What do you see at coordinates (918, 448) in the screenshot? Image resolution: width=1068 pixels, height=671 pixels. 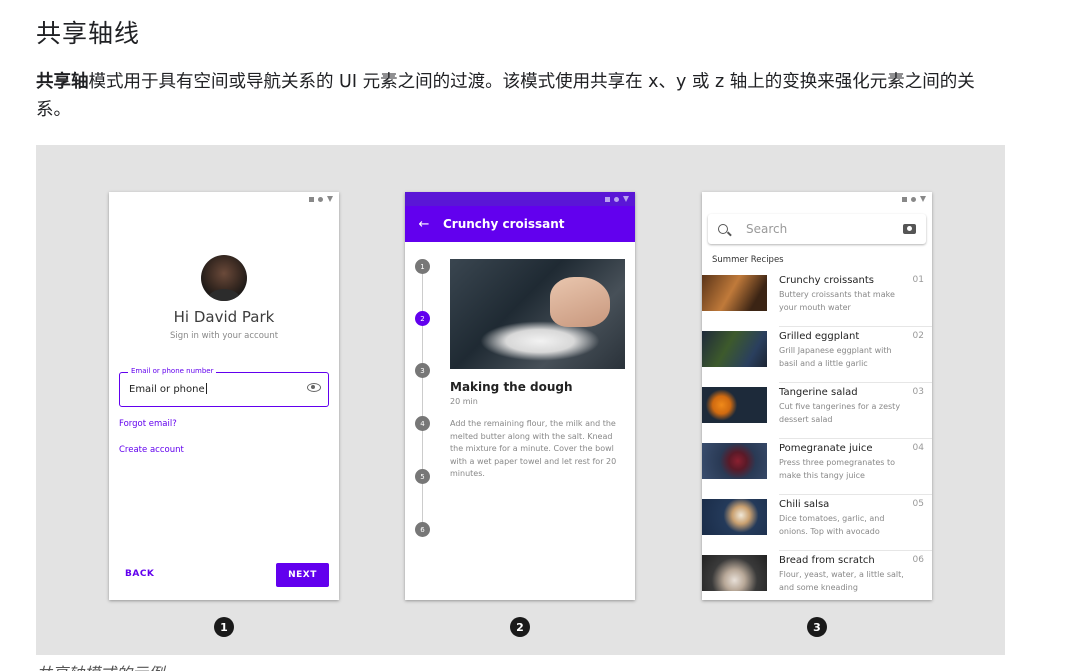 I see `recipe-number: 04` at bounding box center [918, 448].